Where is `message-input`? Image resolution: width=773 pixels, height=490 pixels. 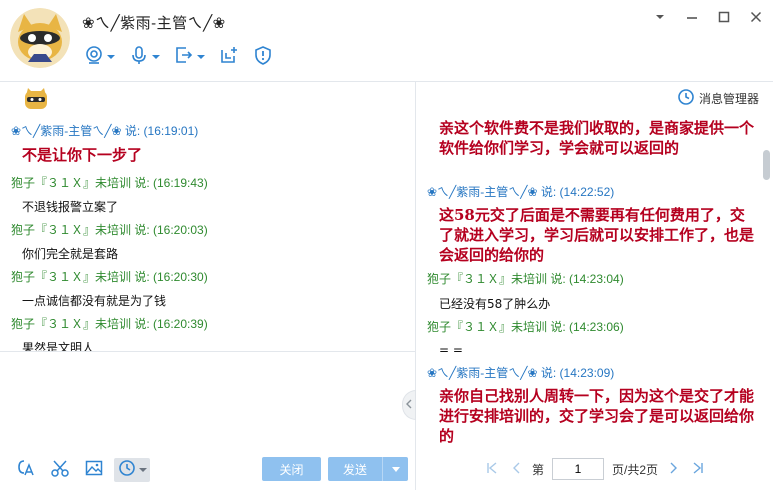
message-input is located at coordinates (208, 403).